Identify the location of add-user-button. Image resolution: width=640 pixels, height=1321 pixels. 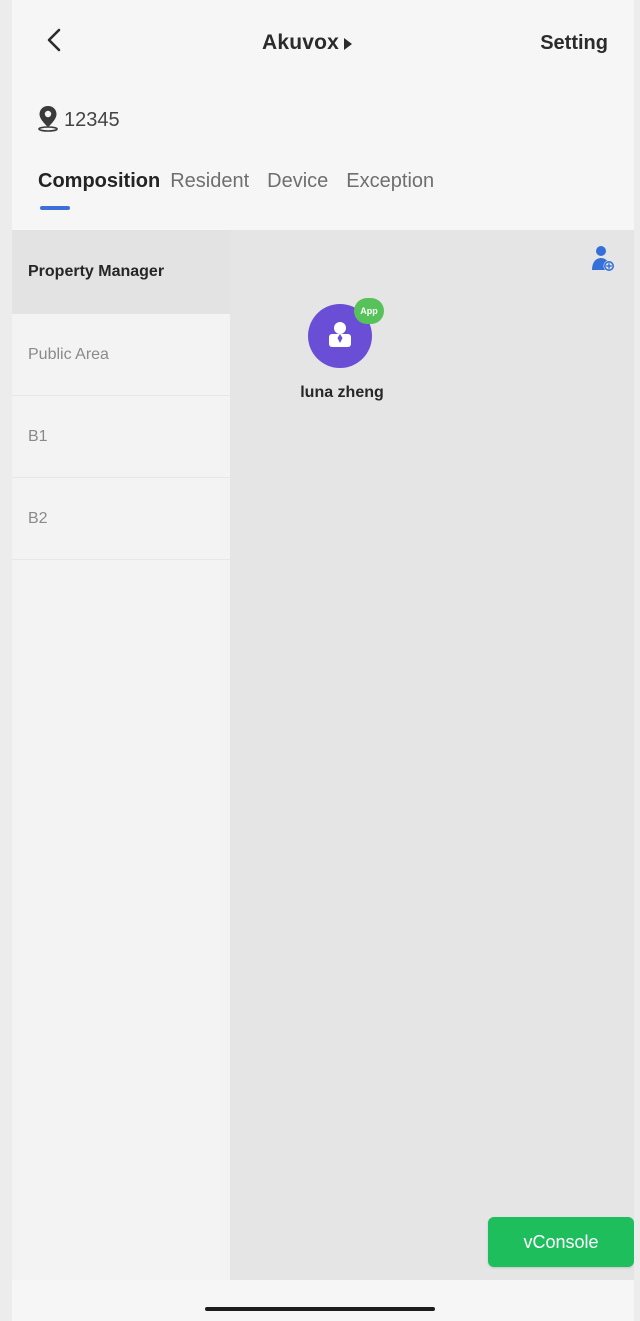
(603, 259).